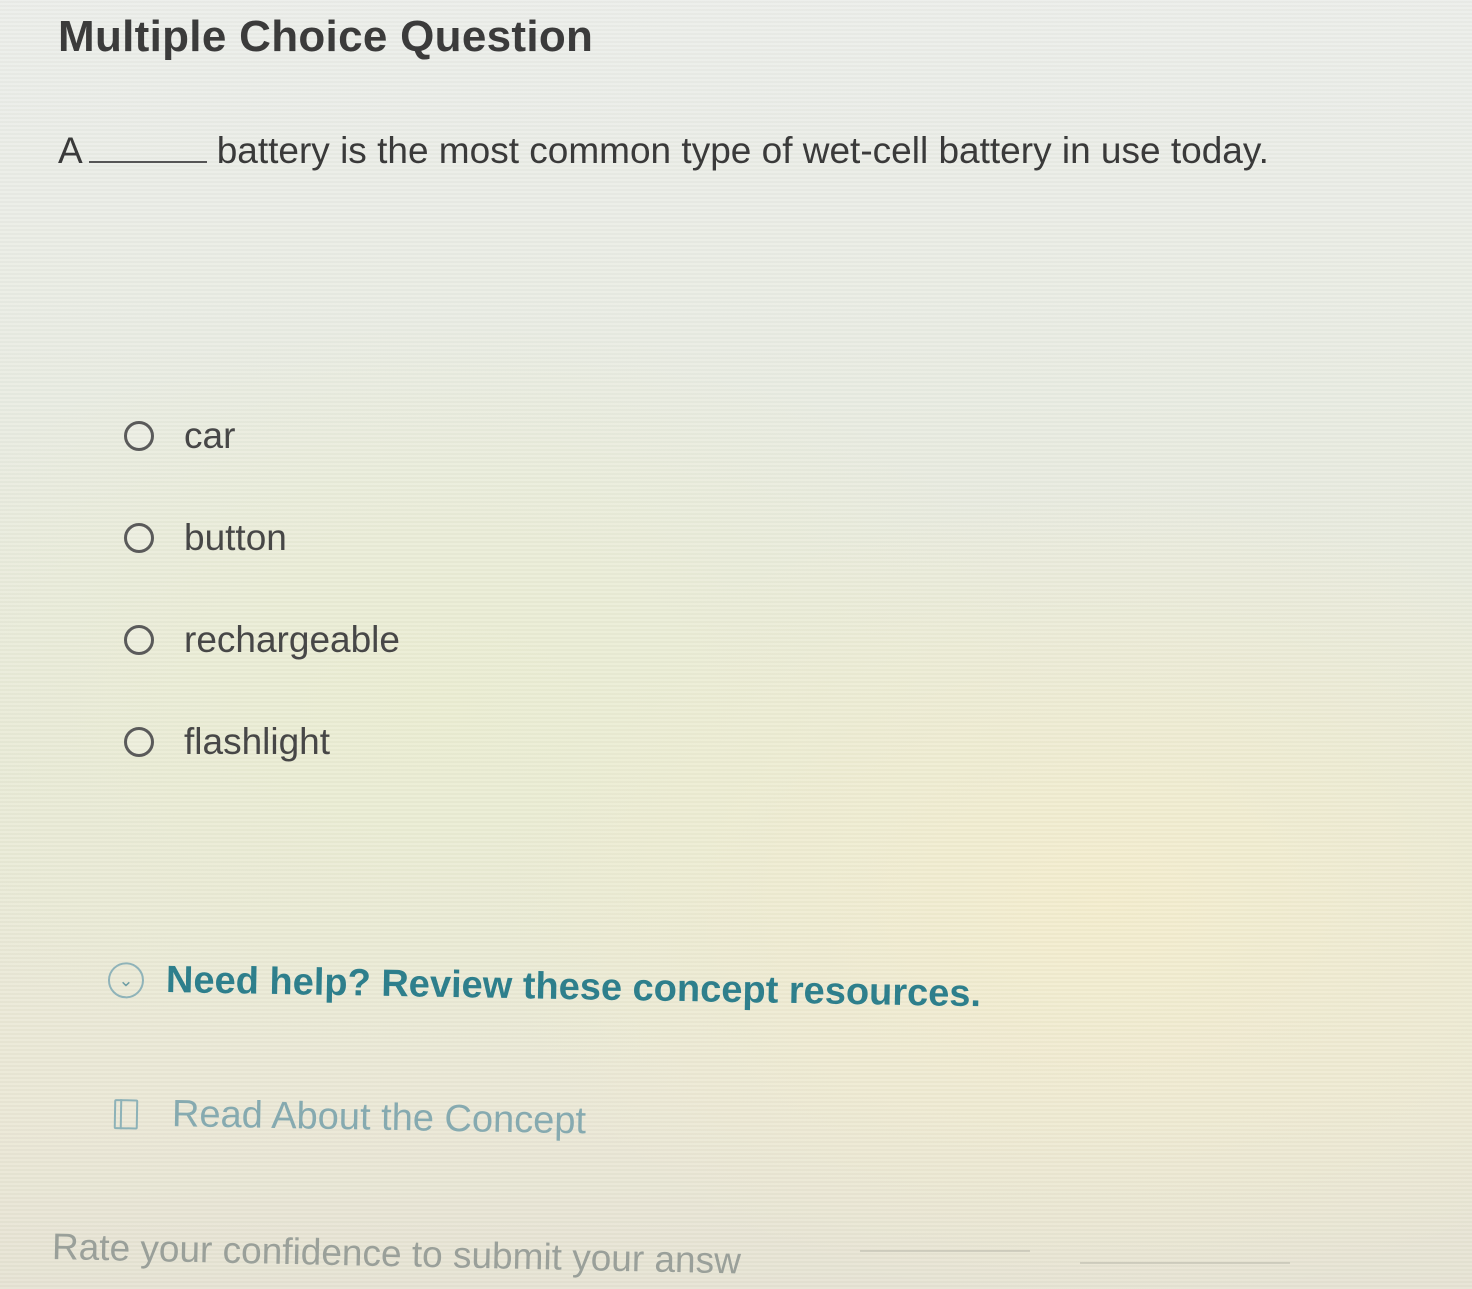  Describe the element at coordinates (235, 537) in the screenshot. I see `option-label: button` at that location.